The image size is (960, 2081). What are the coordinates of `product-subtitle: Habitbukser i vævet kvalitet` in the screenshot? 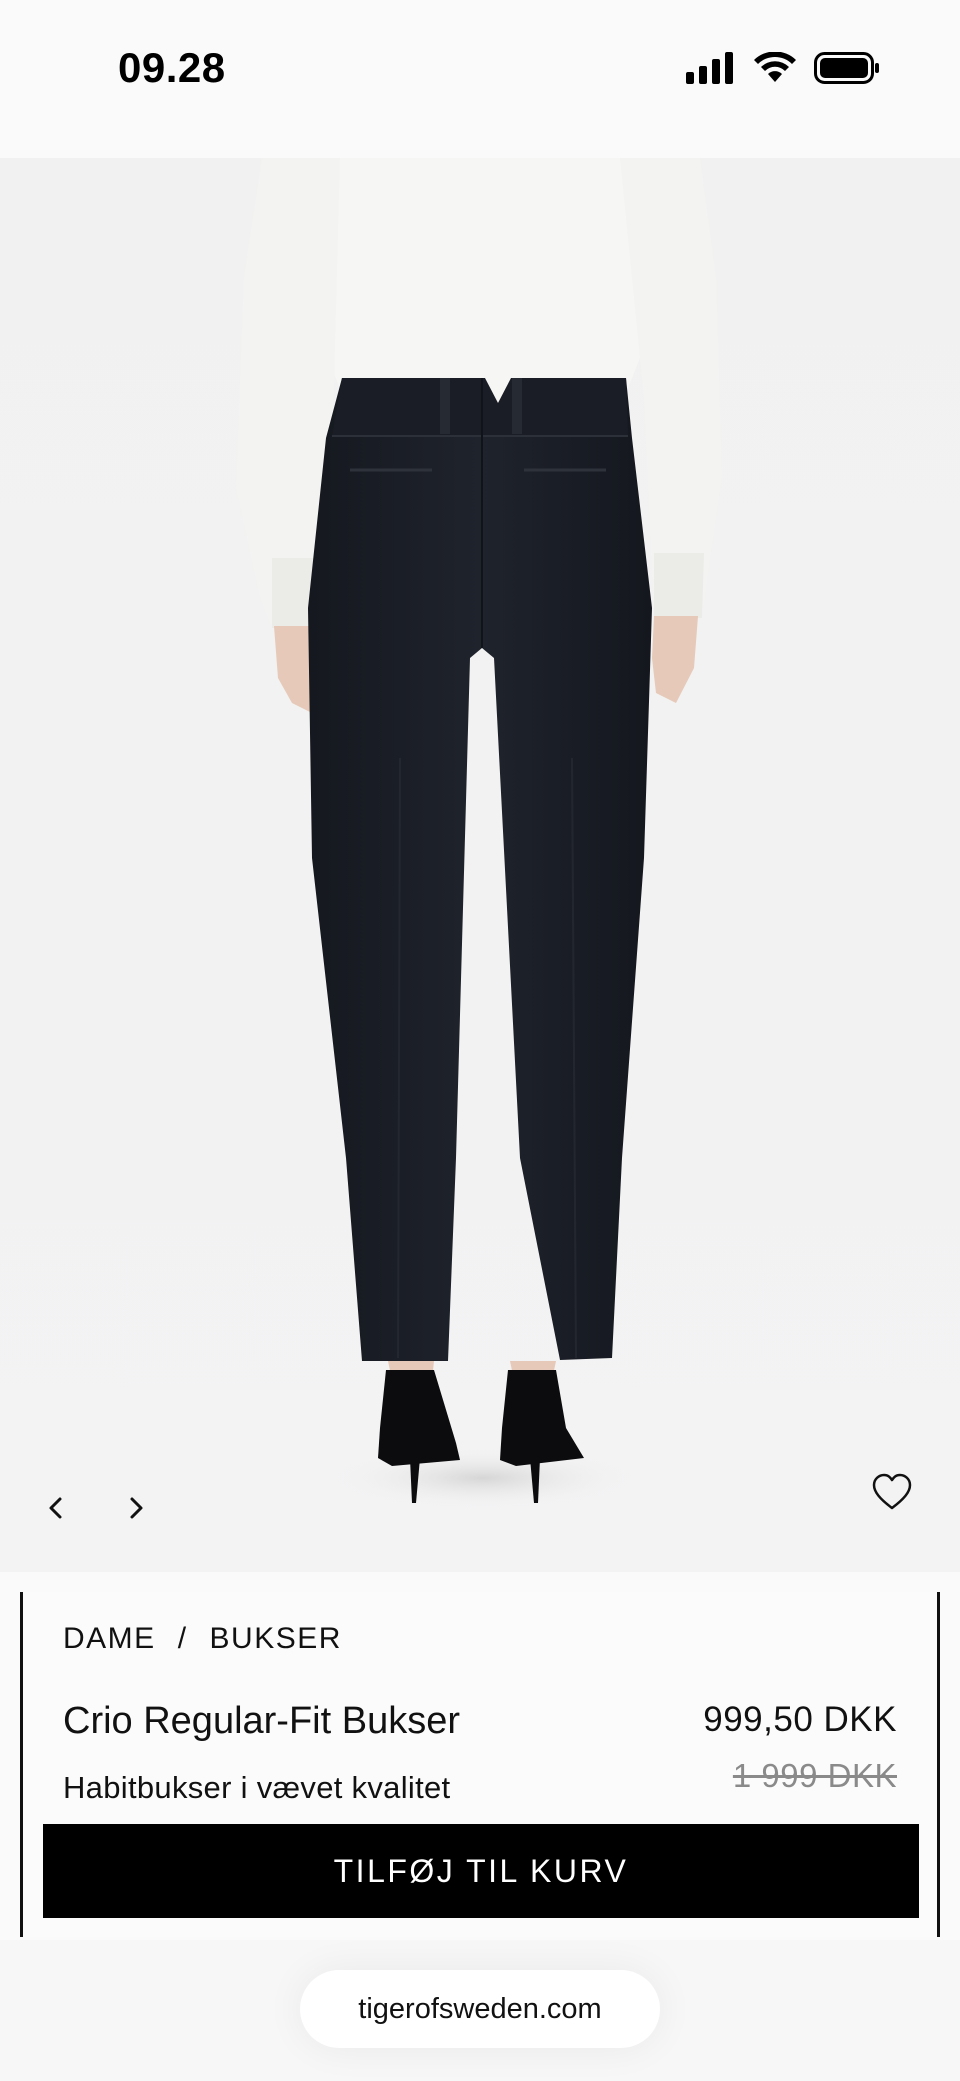 It's located at (257, 1787).